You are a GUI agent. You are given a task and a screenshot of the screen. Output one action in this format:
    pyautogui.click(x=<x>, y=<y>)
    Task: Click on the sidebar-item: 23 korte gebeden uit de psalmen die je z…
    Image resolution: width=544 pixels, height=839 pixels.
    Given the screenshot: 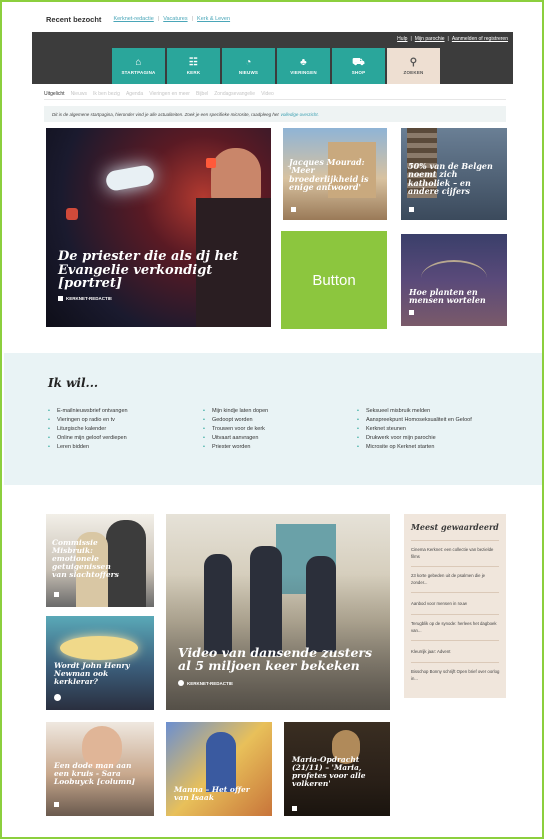 What is the action you would take?
    pyautogui.click(x=456, y=579)
    